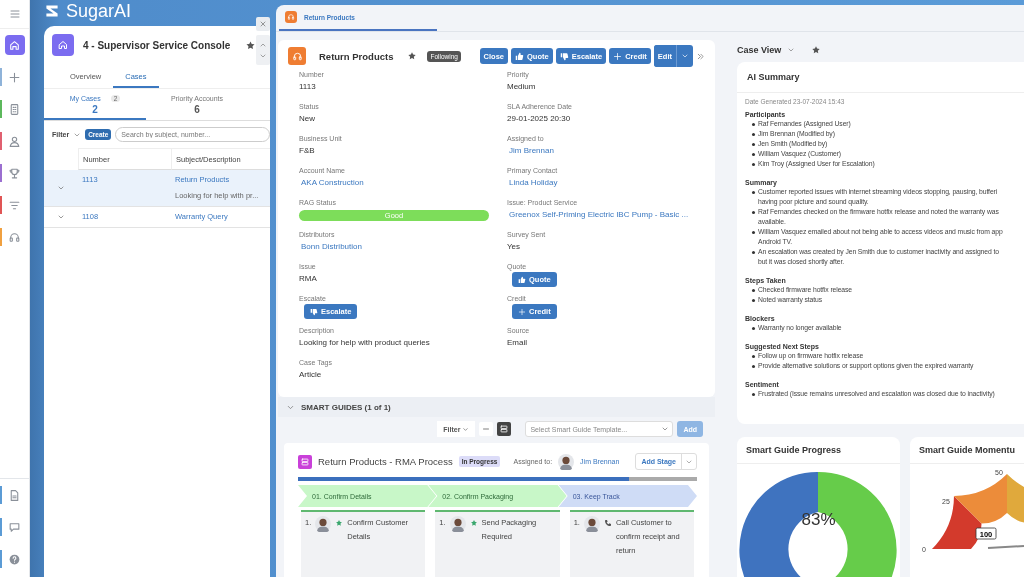 The width and height of the screenshot is (1024, 577). I want to click on field-link: Bonn Distribution, so click(403, 246).